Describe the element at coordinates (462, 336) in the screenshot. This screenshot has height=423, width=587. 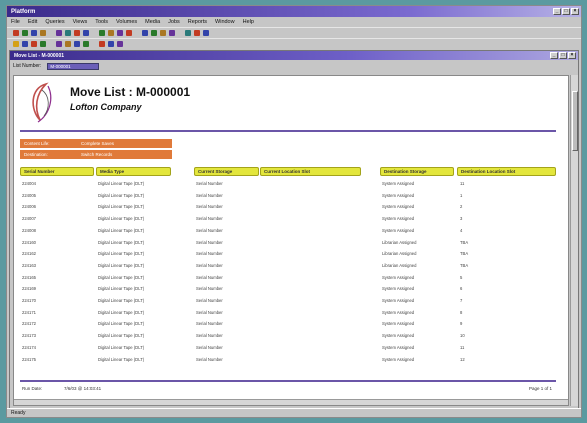
I see `table-cell: 10` at that location.